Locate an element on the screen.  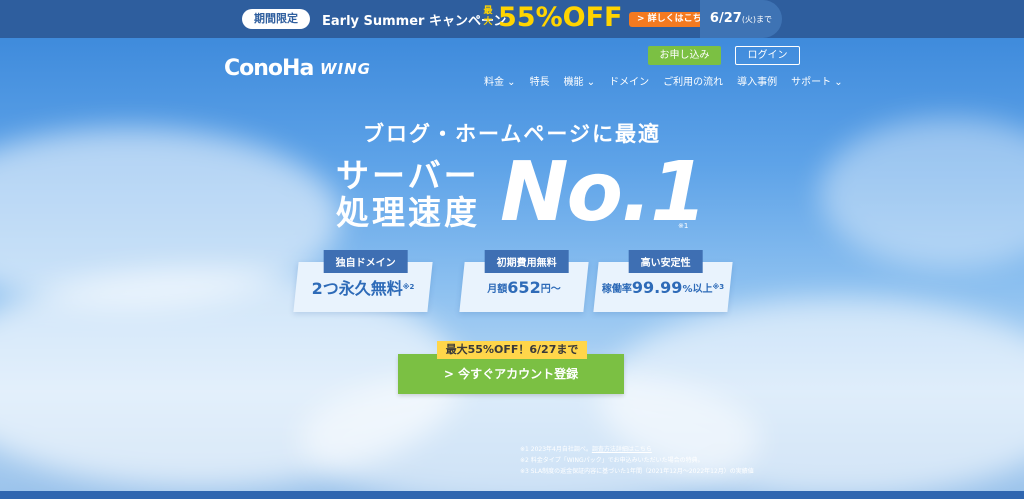
campaign-date-sub: (火)まで is located at coordinates (757, 19).